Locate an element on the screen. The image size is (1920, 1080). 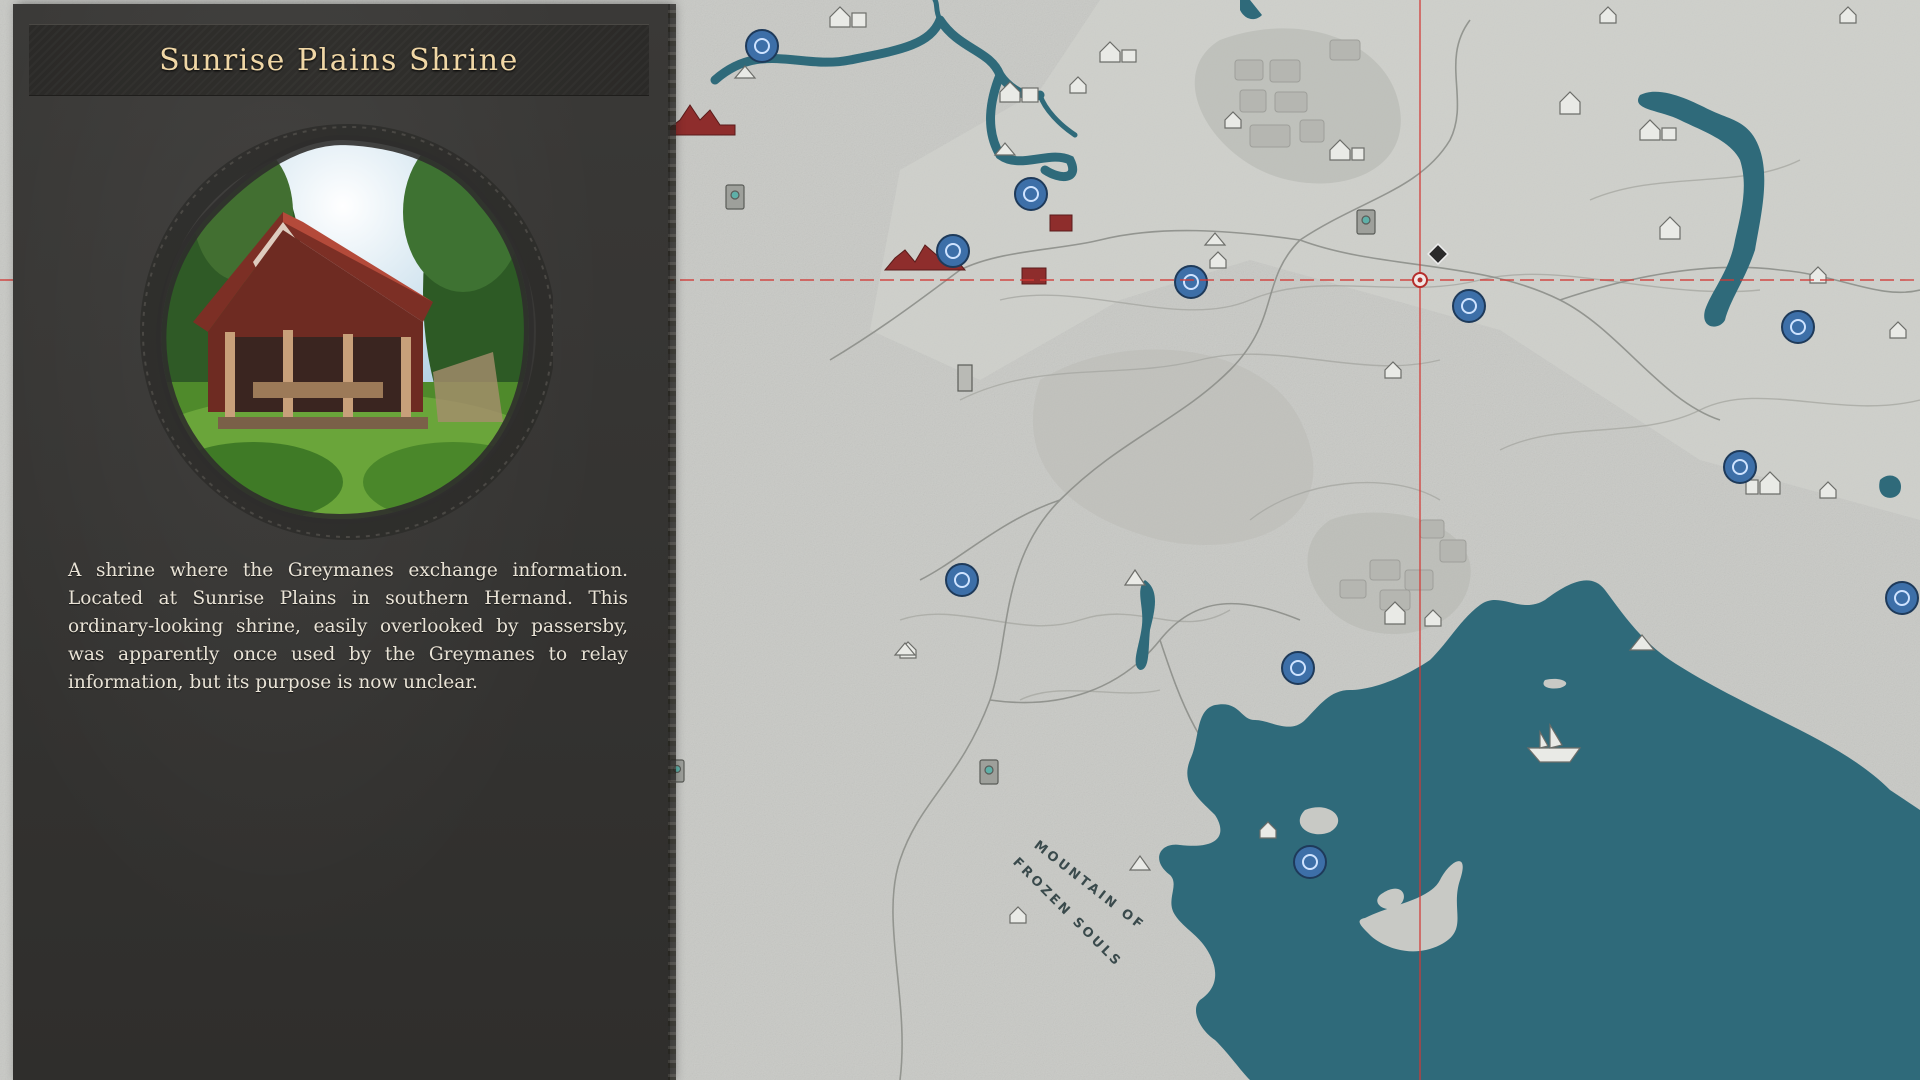
location-title: Sunrise Plains Shrine is located at coordinates (339, 60).